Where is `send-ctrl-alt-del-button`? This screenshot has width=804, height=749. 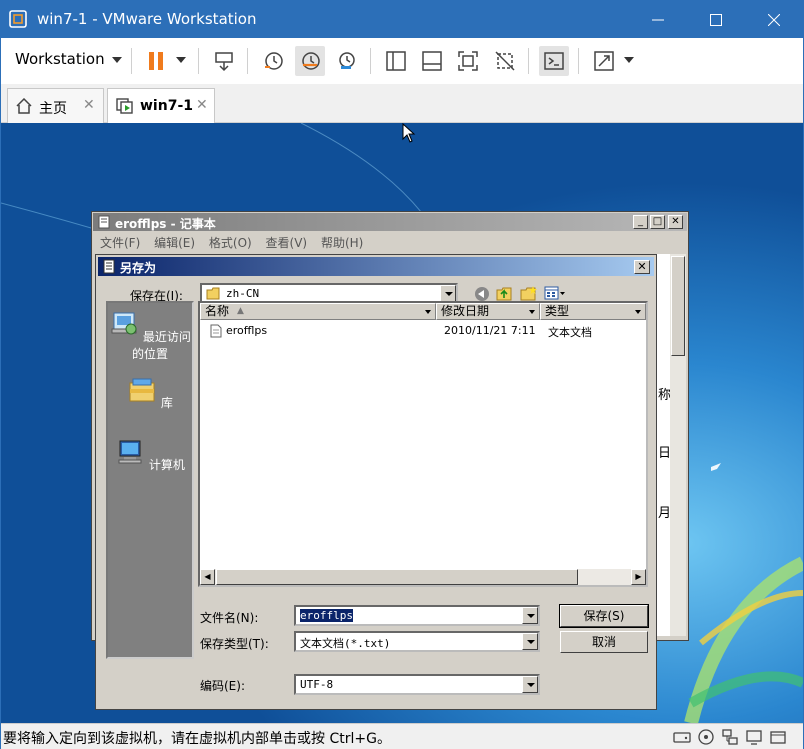
send-ctrl-alt-del-button is located at coordinates (224, 61).